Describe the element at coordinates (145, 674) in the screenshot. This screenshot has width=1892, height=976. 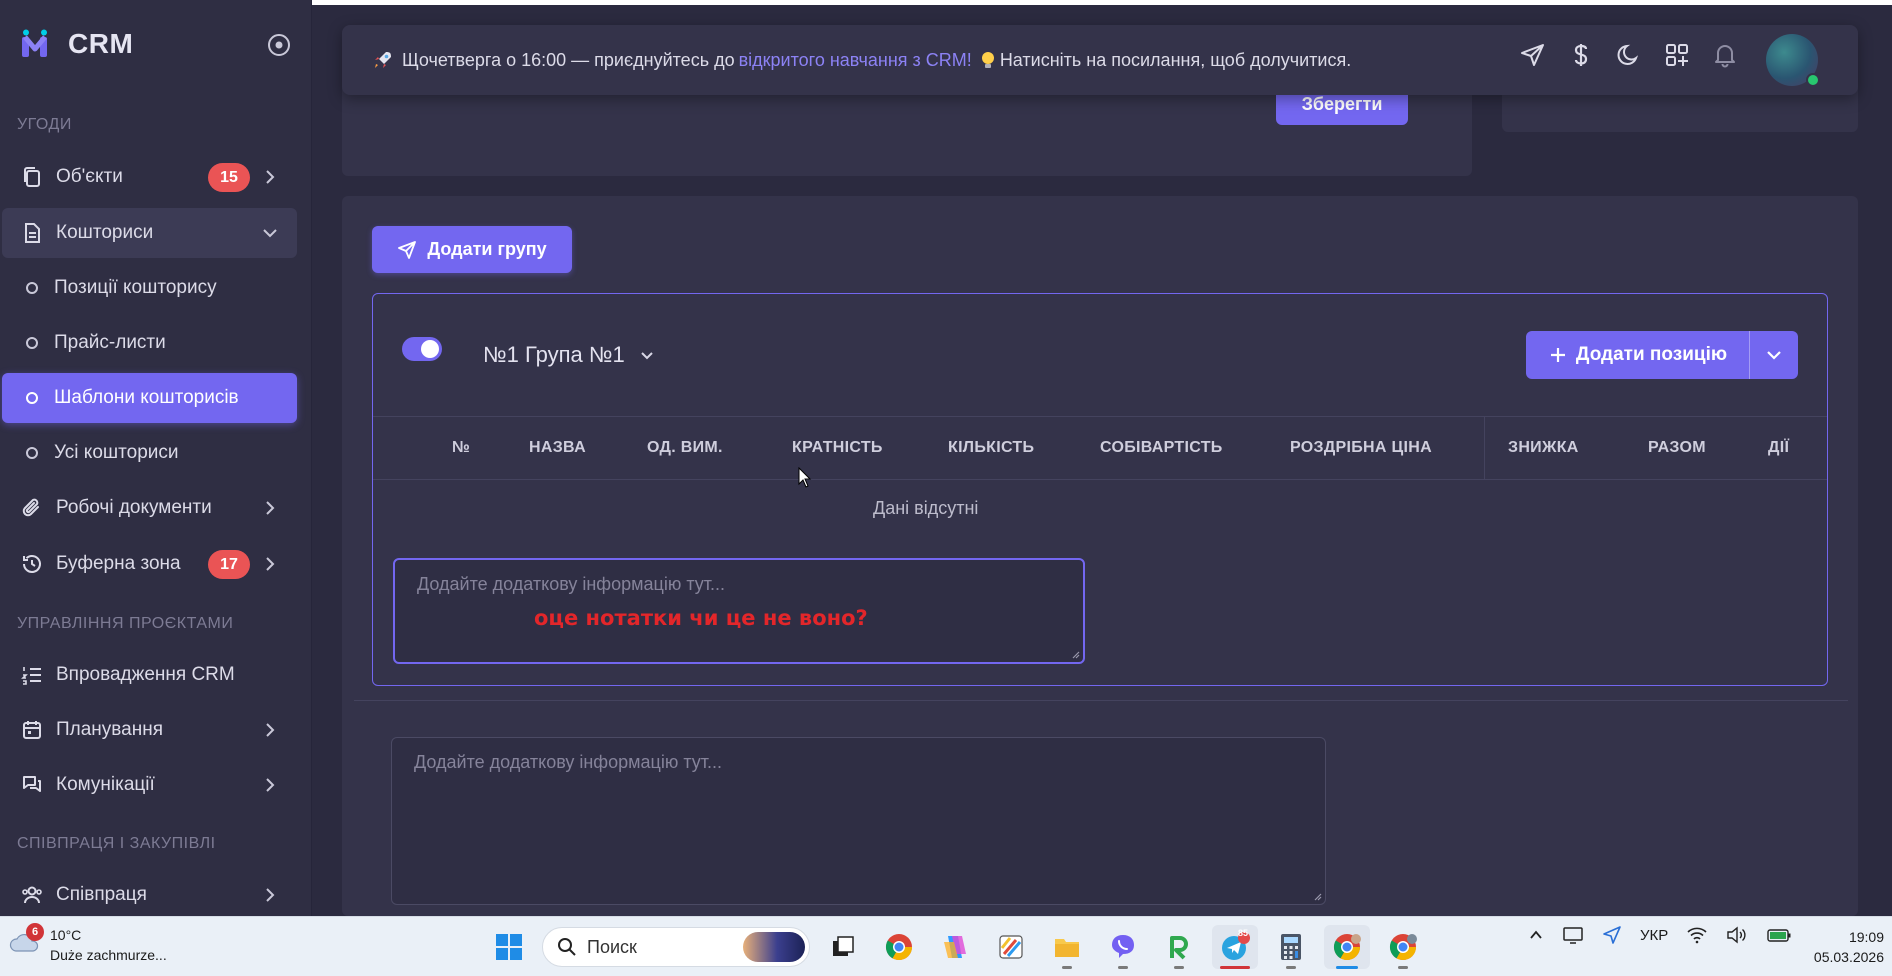
I see `sidebar-item-label: Впровадження CRM` at that location.